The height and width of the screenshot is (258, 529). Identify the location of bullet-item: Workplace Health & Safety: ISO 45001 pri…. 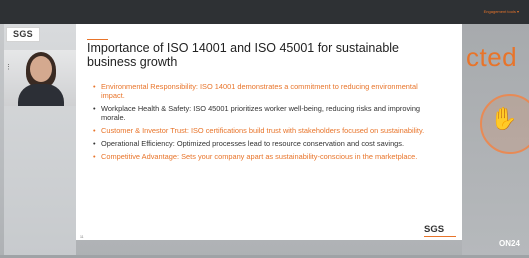
(265, 113).